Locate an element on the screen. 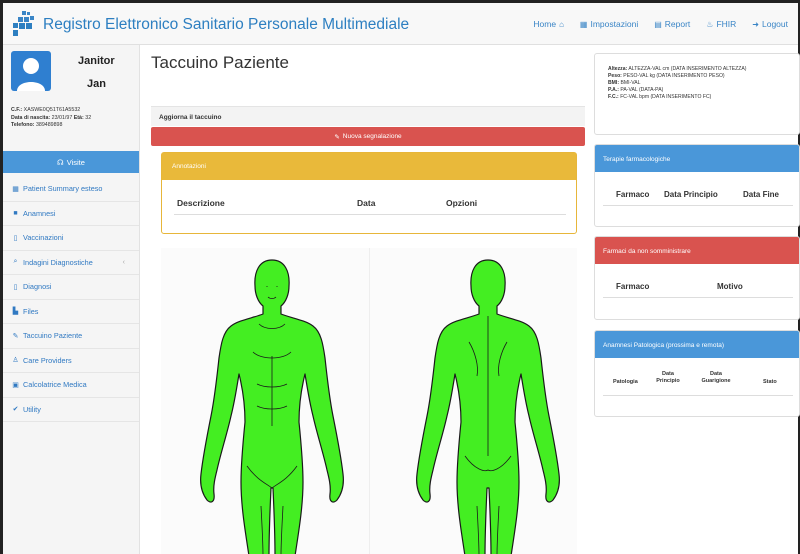  nav-home-label: Home is located at coordinates (545, 24).